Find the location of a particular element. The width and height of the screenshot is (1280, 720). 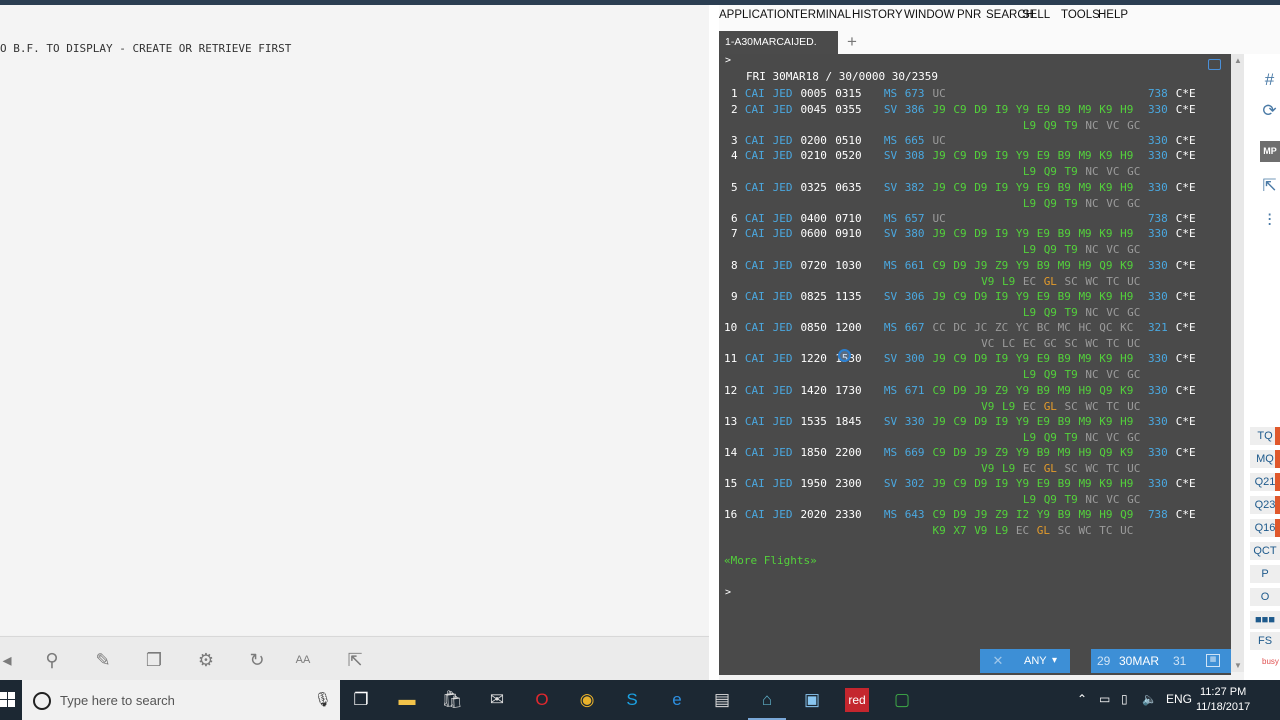

search-tool-icon: ⚲ is located at coordinates (52, 660).